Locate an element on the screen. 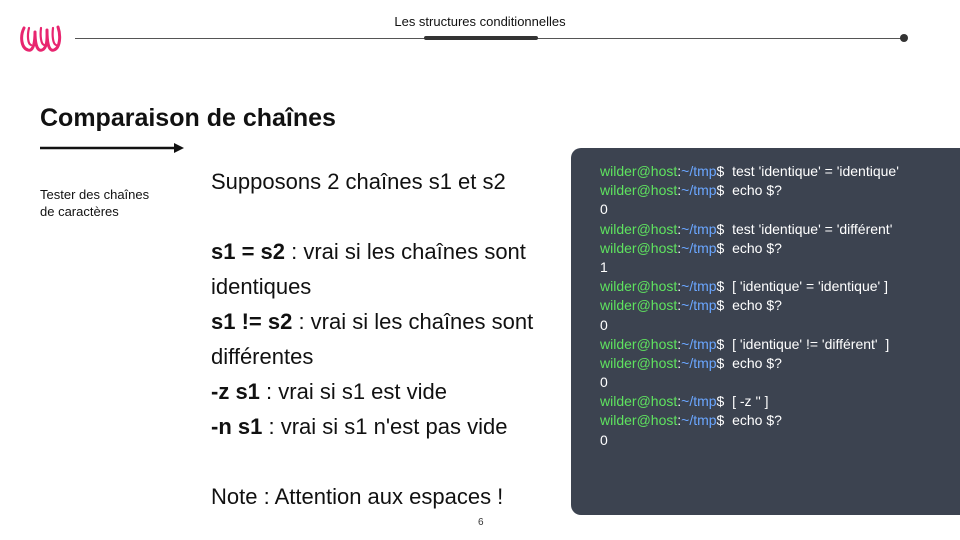 This screenshot has height=540, width=960. note-text: Note : Attention aux espaces ! is located at coordinates (357, 496).